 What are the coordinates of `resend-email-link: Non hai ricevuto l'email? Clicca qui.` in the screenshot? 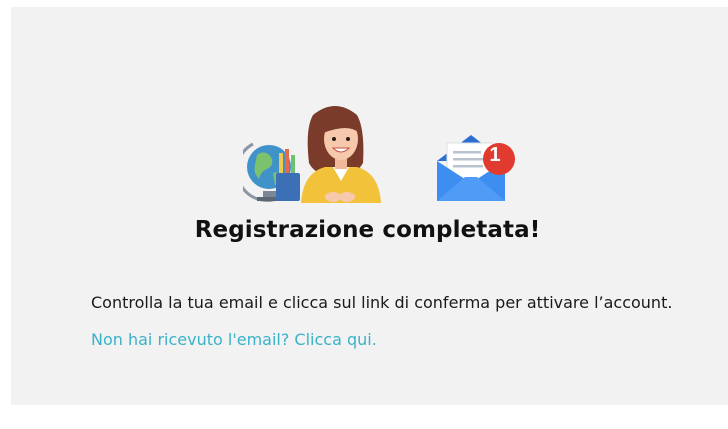 It's located at (234, 339).